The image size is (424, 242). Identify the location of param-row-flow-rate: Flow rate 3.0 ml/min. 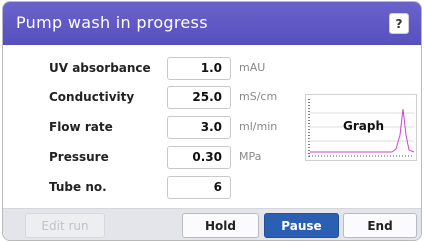
(153, 128).